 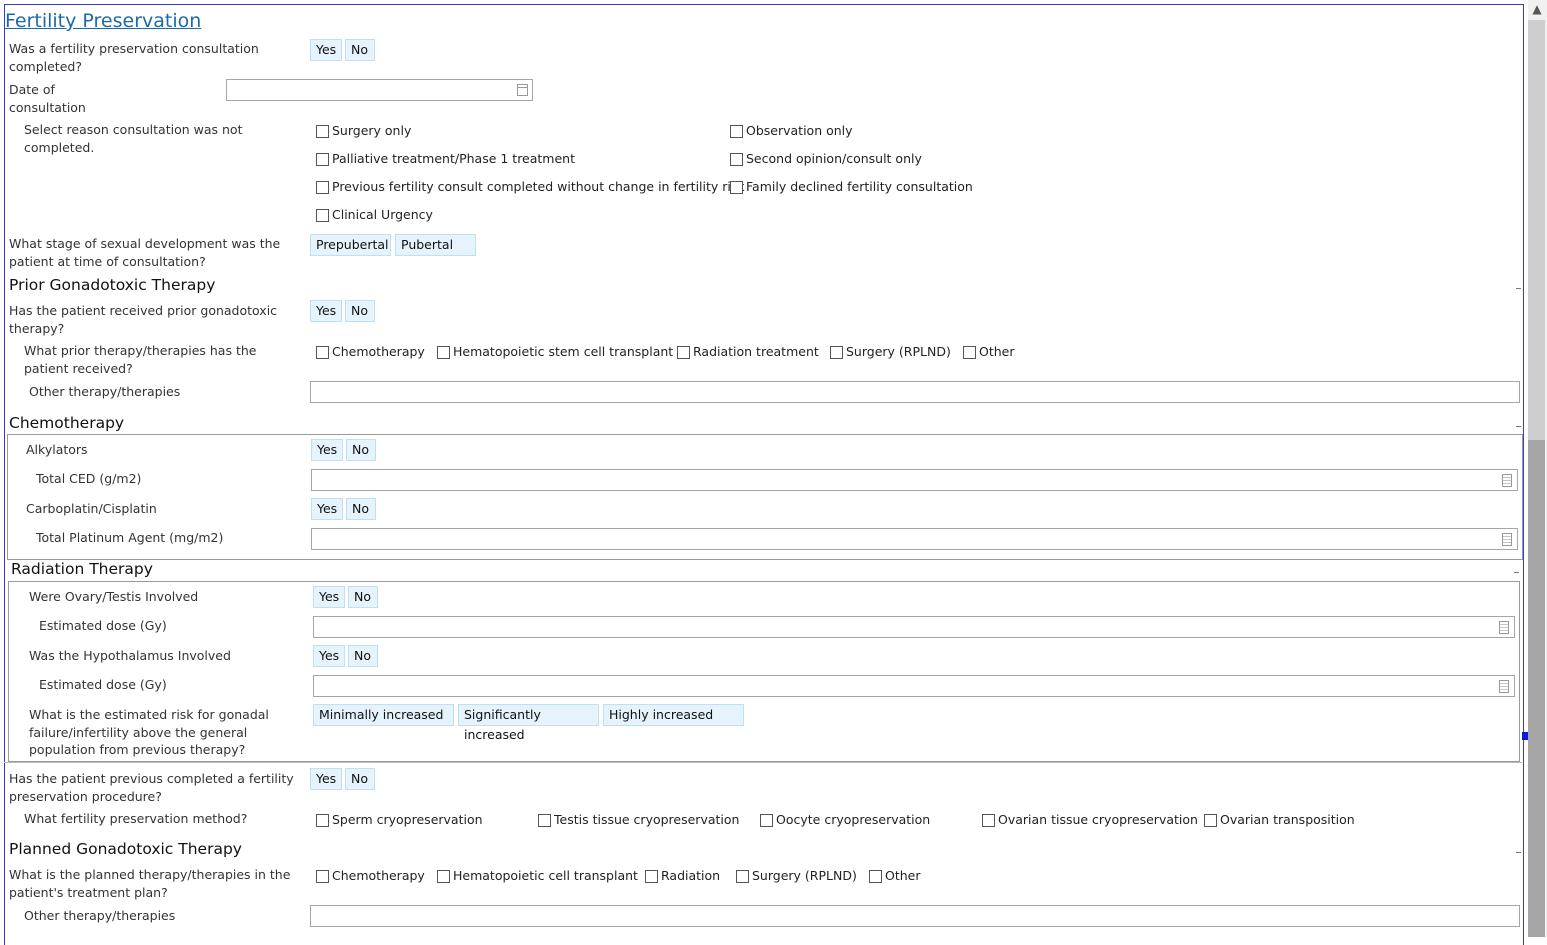 I want to click on hypothalamus-label: Was the Hypothalamus Involved, so click(x=130, y=655).